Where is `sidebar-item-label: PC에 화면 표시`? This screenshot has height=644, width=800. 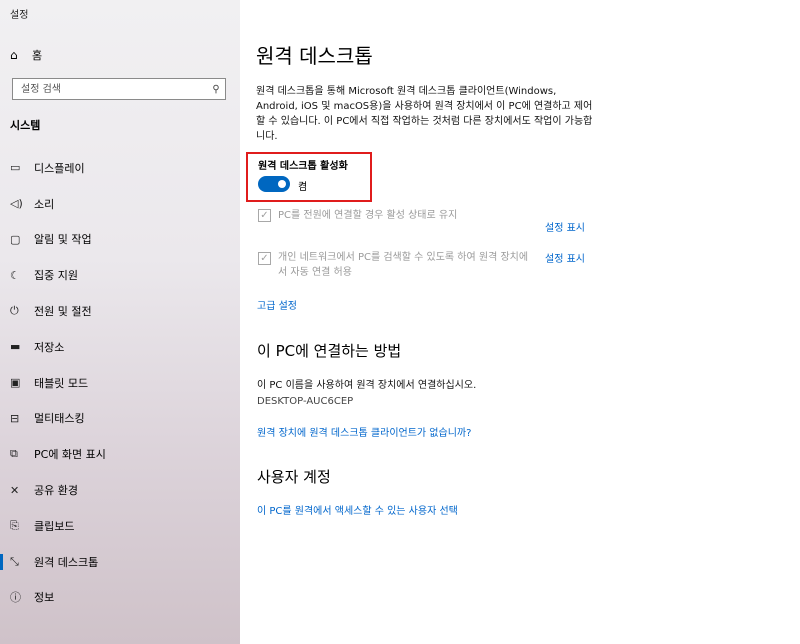
sidebar-item-label: PC에 화면 표시 is located at coordinates (70, 455).